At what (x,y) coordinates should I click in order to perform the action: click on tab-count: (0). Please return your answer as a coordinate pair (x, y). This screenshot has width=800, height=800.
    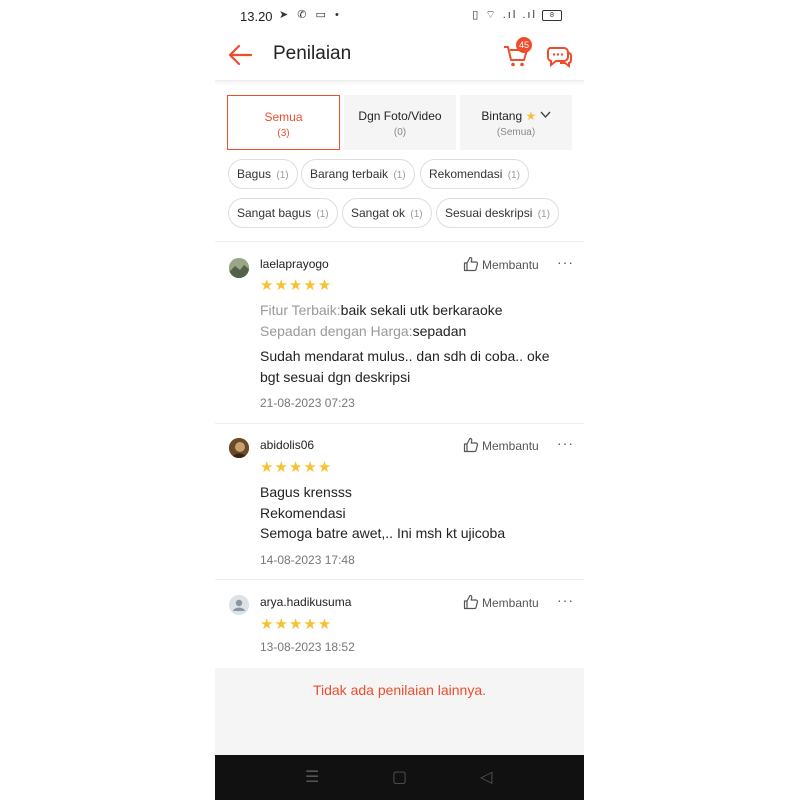
    Looking at the image, I should click on (400, 132).